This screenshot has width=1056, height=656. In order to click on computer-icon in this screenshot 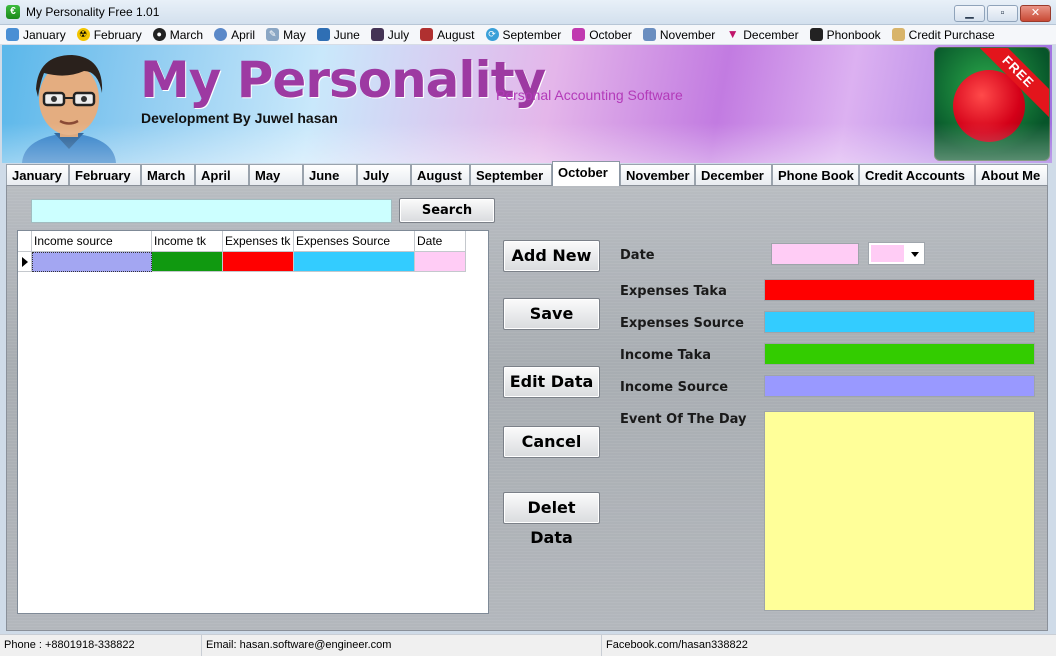, I will do `click(377, 34)`.